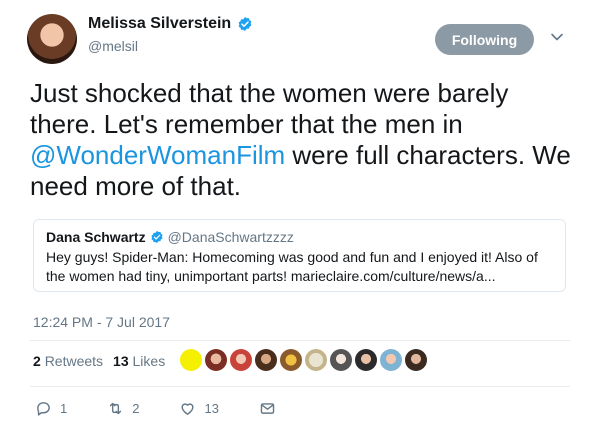 Image resolution: width=600 pixels, height=429 pixels. What do you see at coordinates (159, 24) in the screenshot?
I see `author-display-name: Melissa Silverstein` at bounding box center [159, 24].